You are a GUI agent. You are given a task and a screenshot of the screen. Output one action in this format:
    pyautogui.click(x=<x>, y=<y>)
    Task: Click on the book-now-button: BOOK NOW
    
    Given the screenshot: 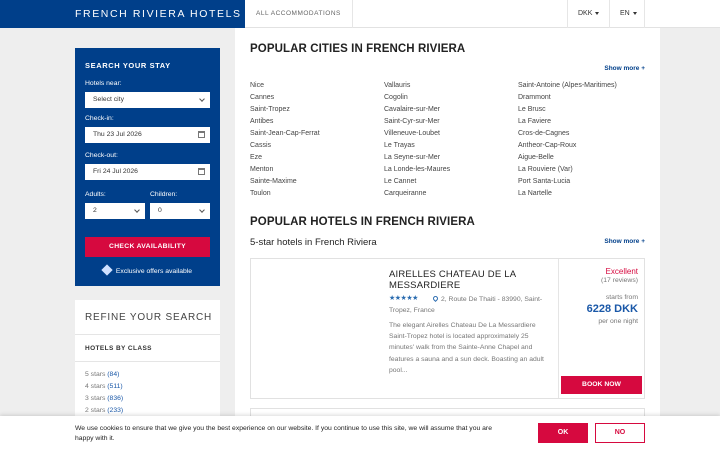 What is the action you would take?
    pyautogui.click(x=601, y=385)
    